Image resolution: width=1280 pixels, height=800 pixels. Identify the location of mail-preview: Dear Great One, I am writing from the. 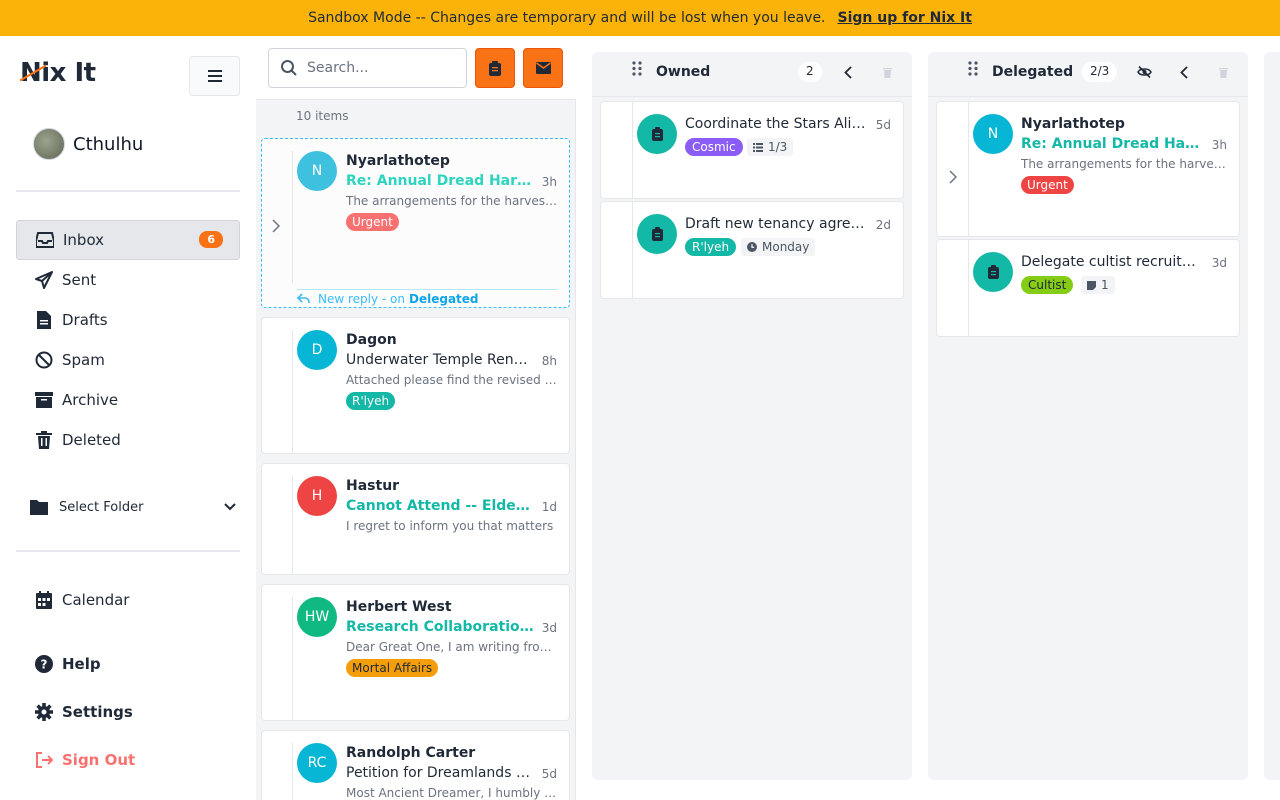
(452, 647).